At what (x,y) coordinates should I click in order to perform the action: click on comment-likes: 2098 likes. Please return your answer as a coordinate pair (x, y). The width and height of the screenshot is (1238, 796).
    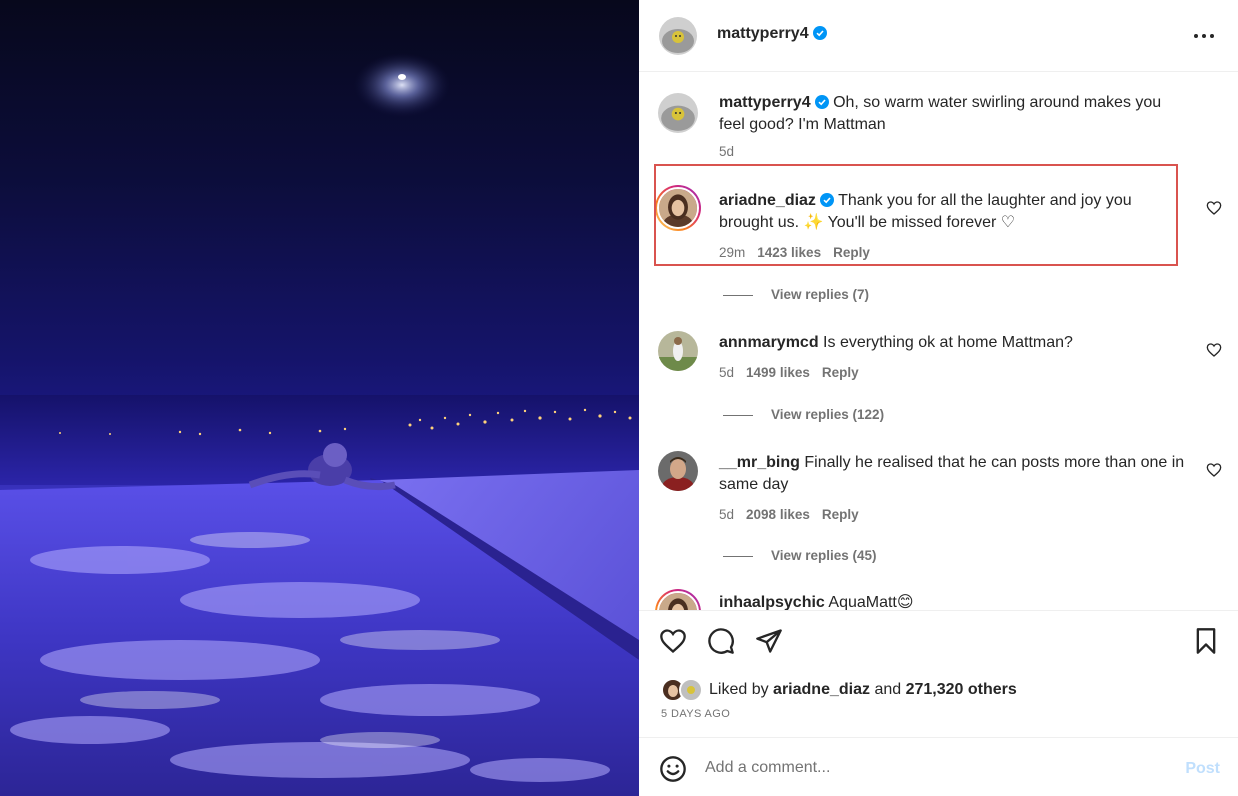
    Looking at the image, I should click on (778, 514).